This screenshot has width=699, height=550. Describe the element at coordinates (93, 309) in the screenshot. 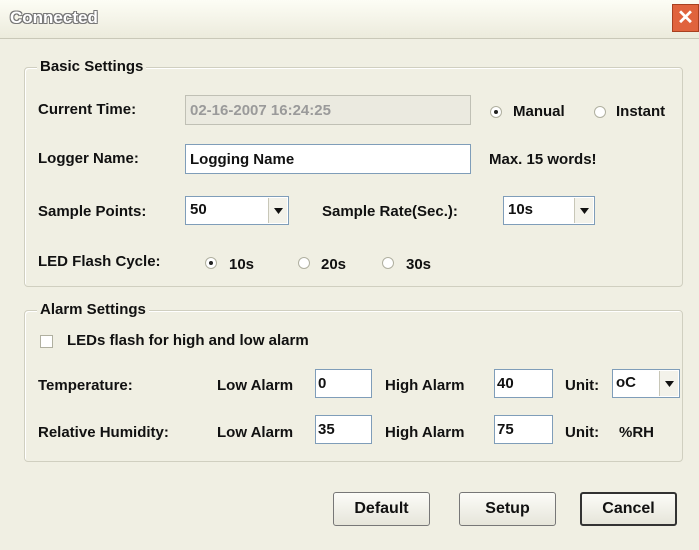

I see `alarm-settings-legend: Alarm Settings` at that location.